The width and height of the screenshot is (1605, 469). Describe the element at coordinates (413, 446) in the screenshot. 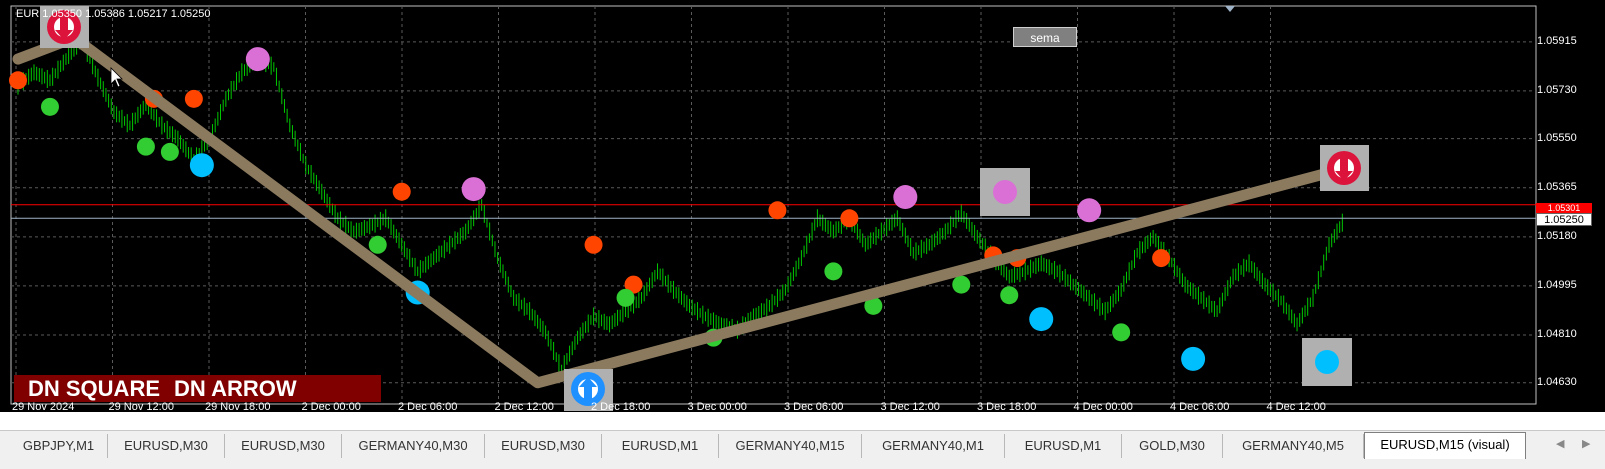

I see `chart-tab: GERMANY40,M30` at that location.